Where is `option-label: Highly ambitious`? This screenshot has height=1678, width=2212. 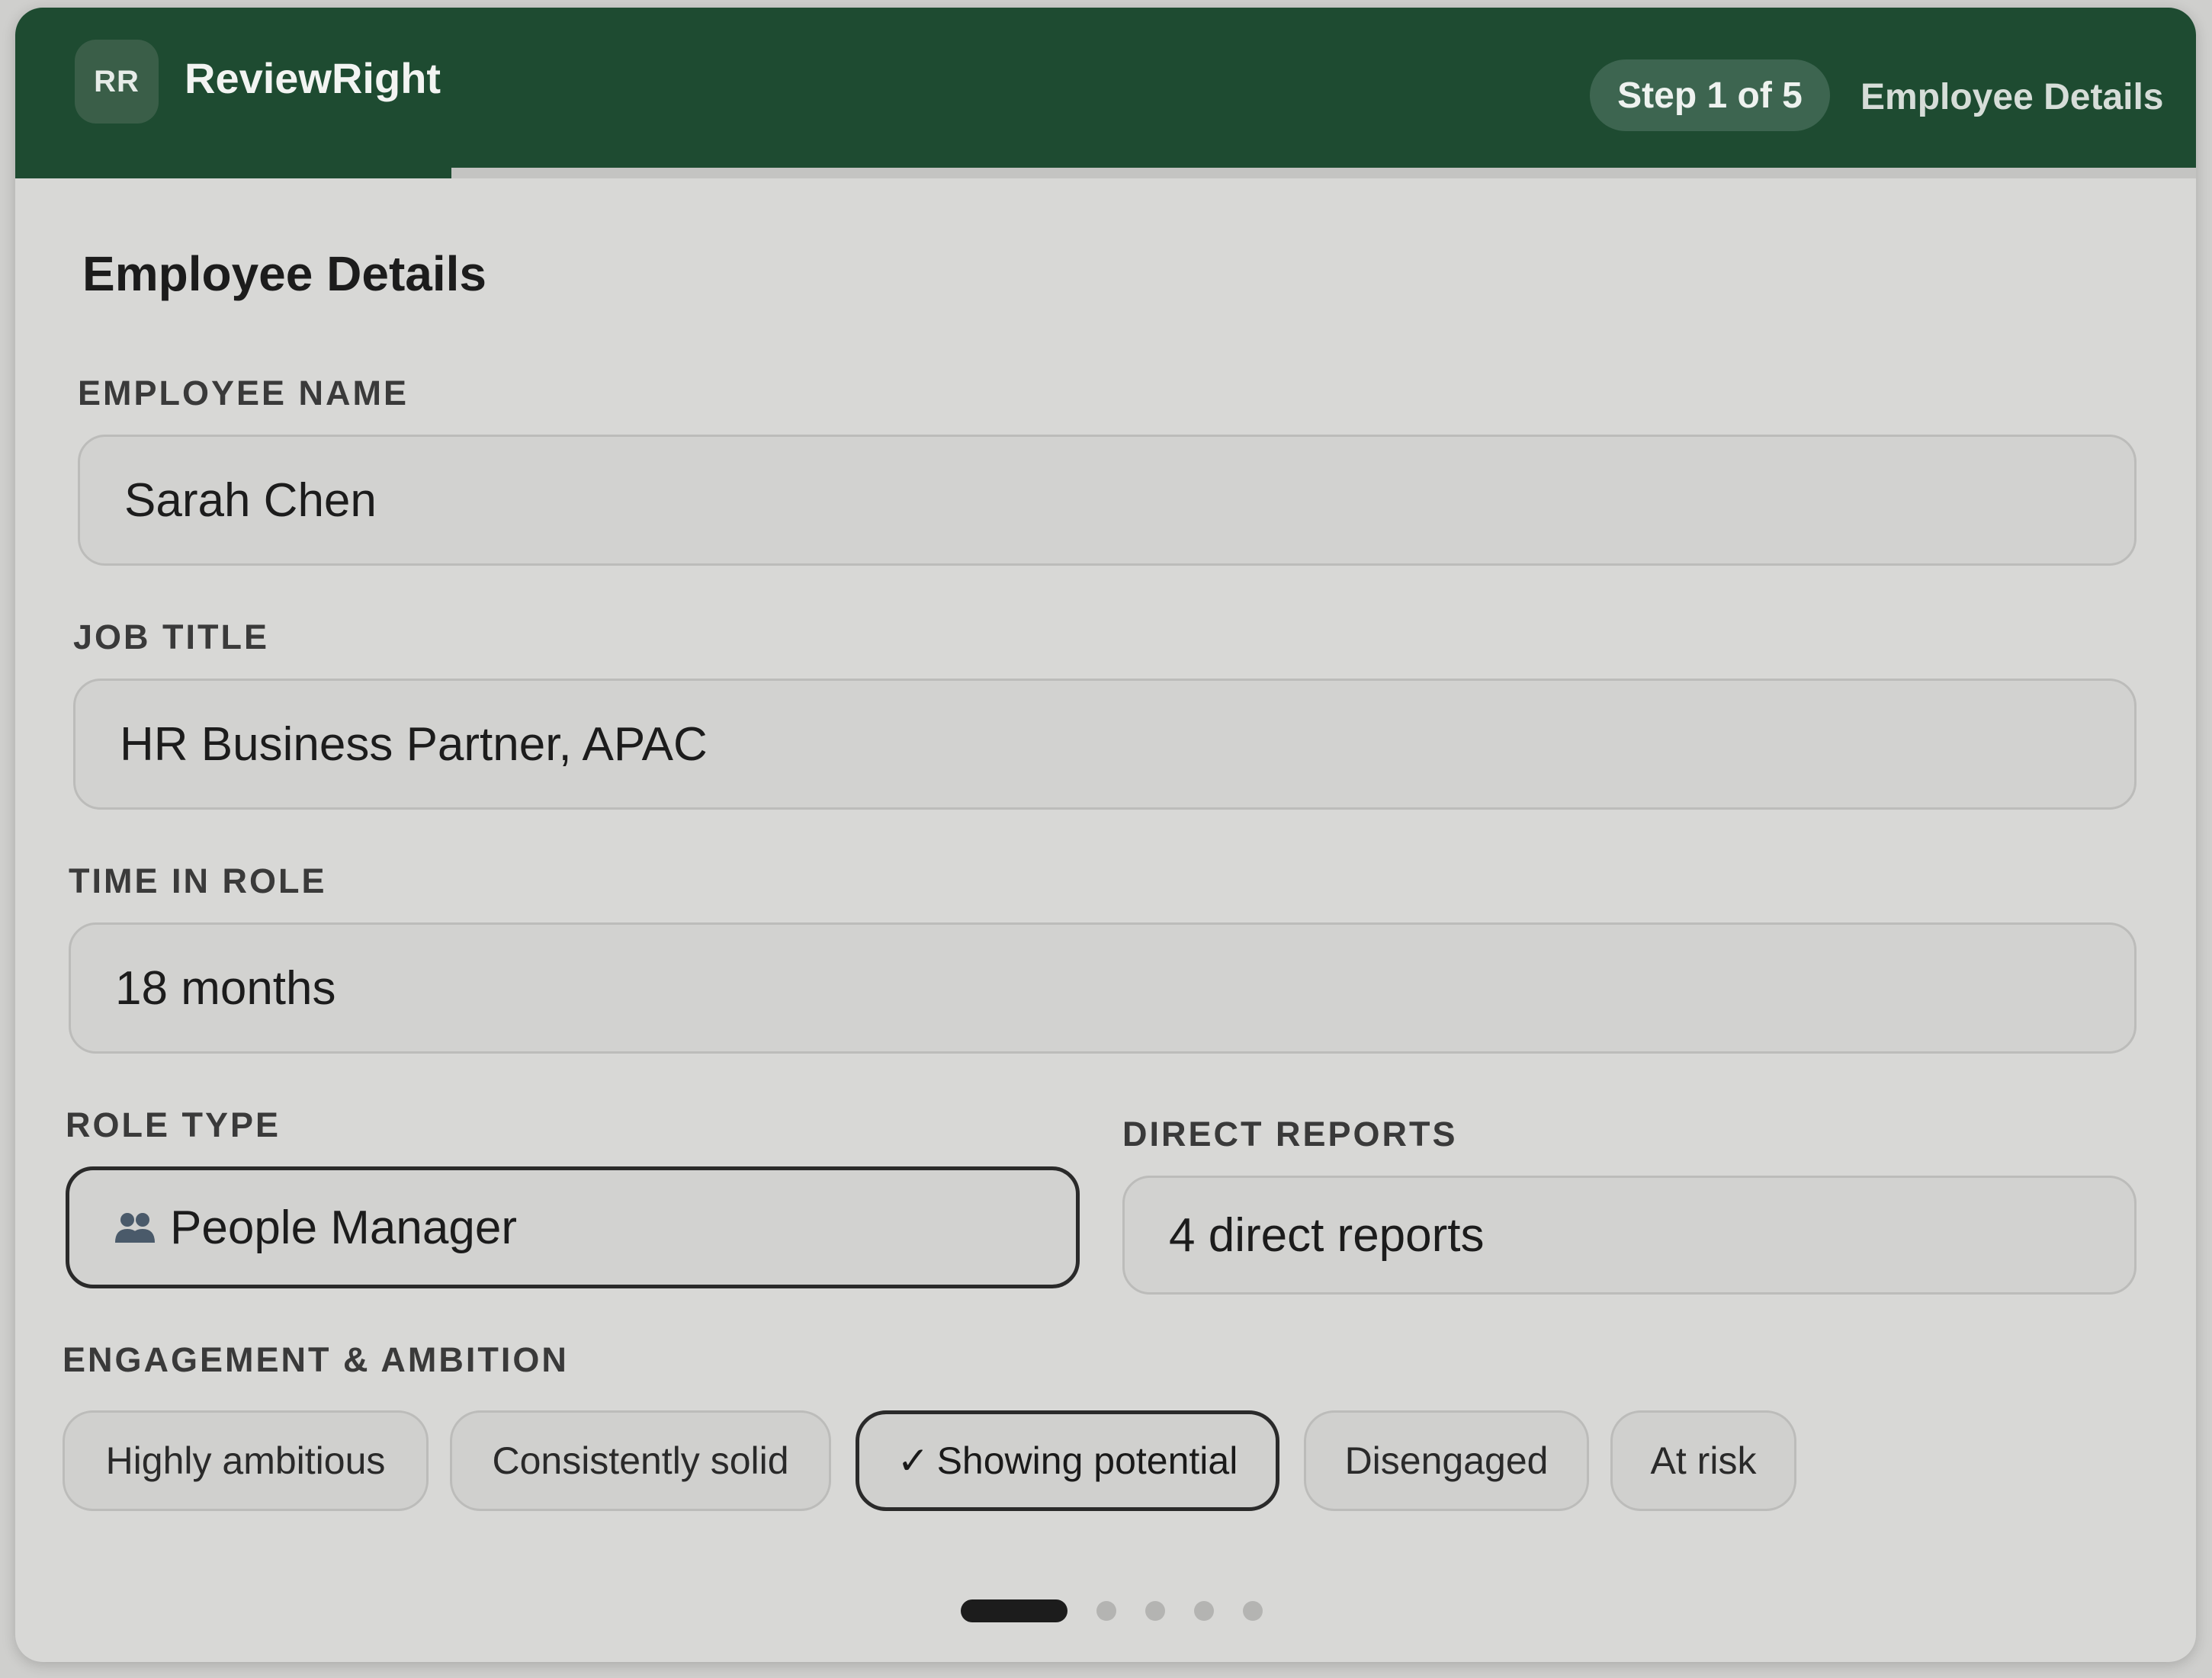 option-label: Highly ambitious is located at coordinates (246, 1460).